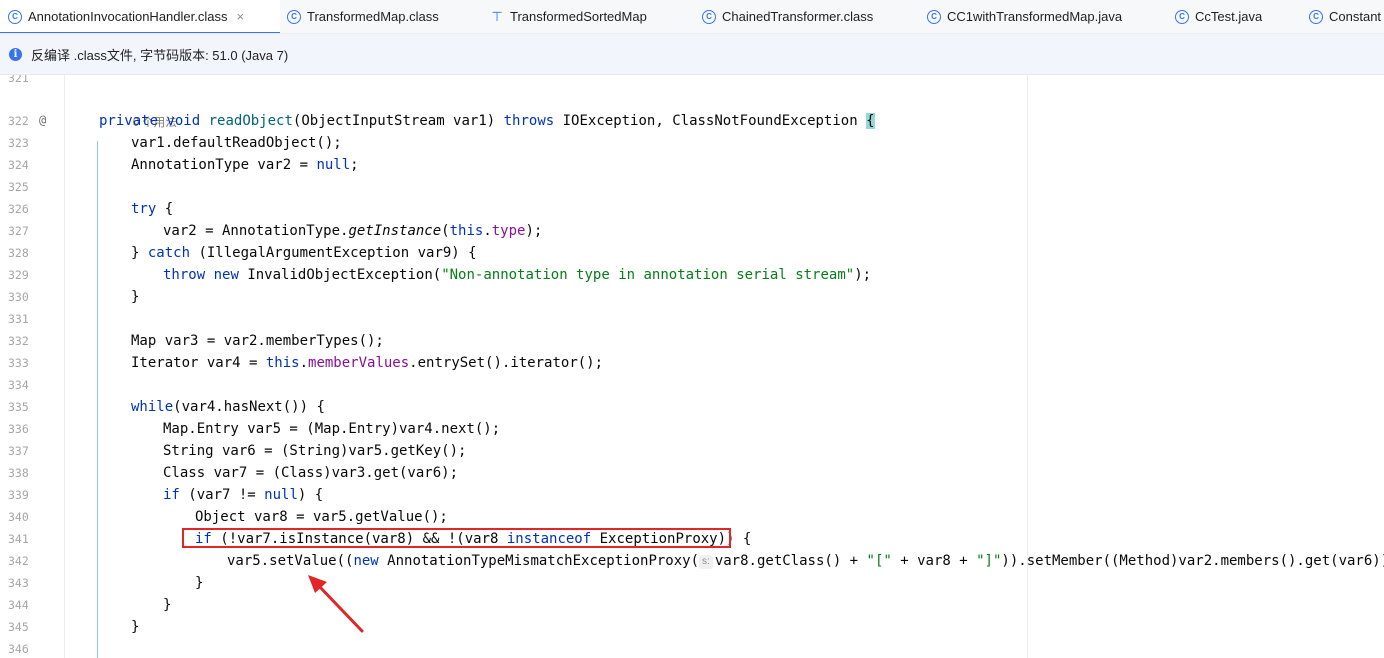 The image size is (1384, 658). Describe the element at coordinates (160, 55) in the screenshot. I see `banner-text: 反编译 .class文件, 字节码版本: 51.0 (Java 7)` at that location.